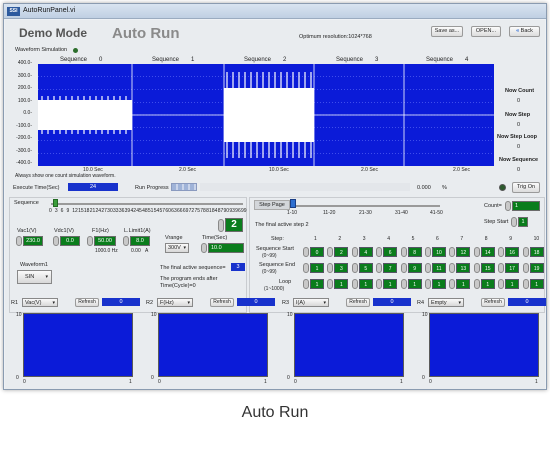 The image size is (550, 449). I want to click on step-seq-start-field: 6, so click(390, 252).